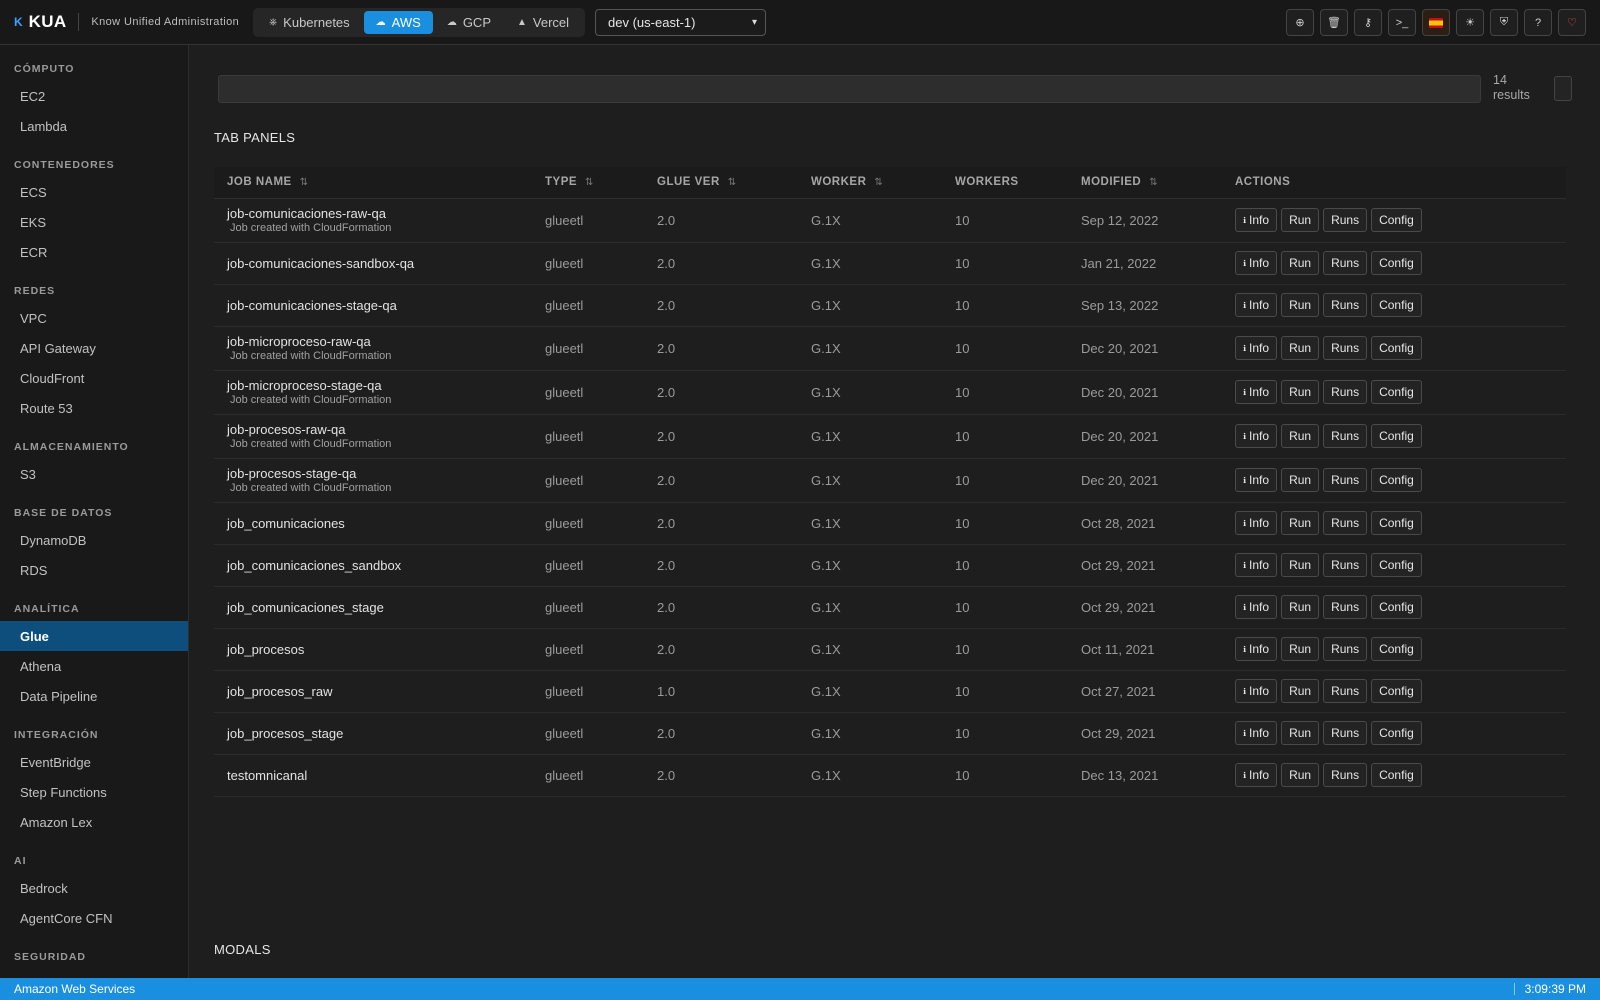 The width and height of the screenshot is (1600, 1000). Describe the element at coordinates (94, 888) in the screenshot. I see `sidebar-item-bedrock: Bedrock` at that location.